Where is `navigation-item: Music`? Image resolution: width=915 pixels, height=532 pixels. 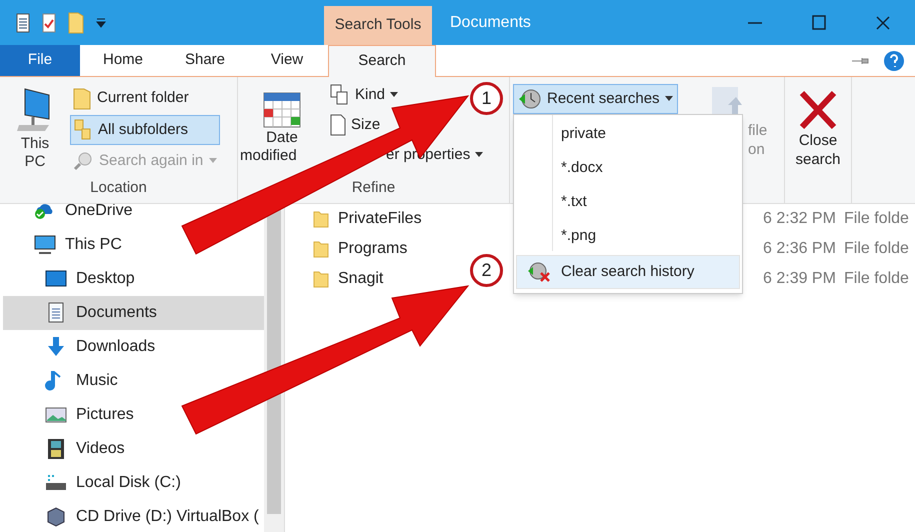
navigation-item: Music is located at coordinates (83, 381).